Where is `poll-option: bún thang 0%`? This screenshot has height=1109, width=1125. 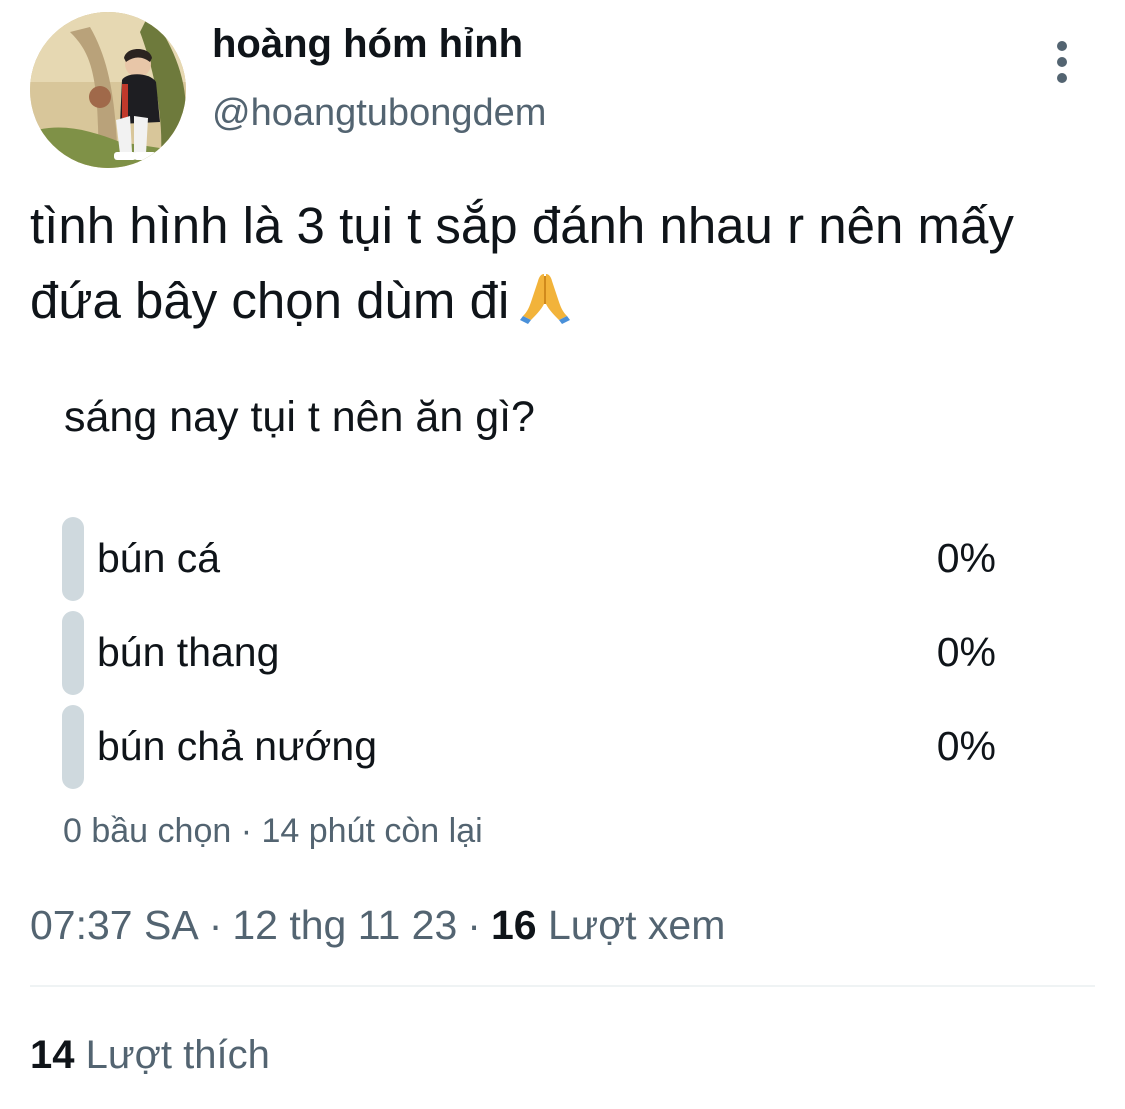
poll-option: bún thang 0% is located at coordinates (532, 653).